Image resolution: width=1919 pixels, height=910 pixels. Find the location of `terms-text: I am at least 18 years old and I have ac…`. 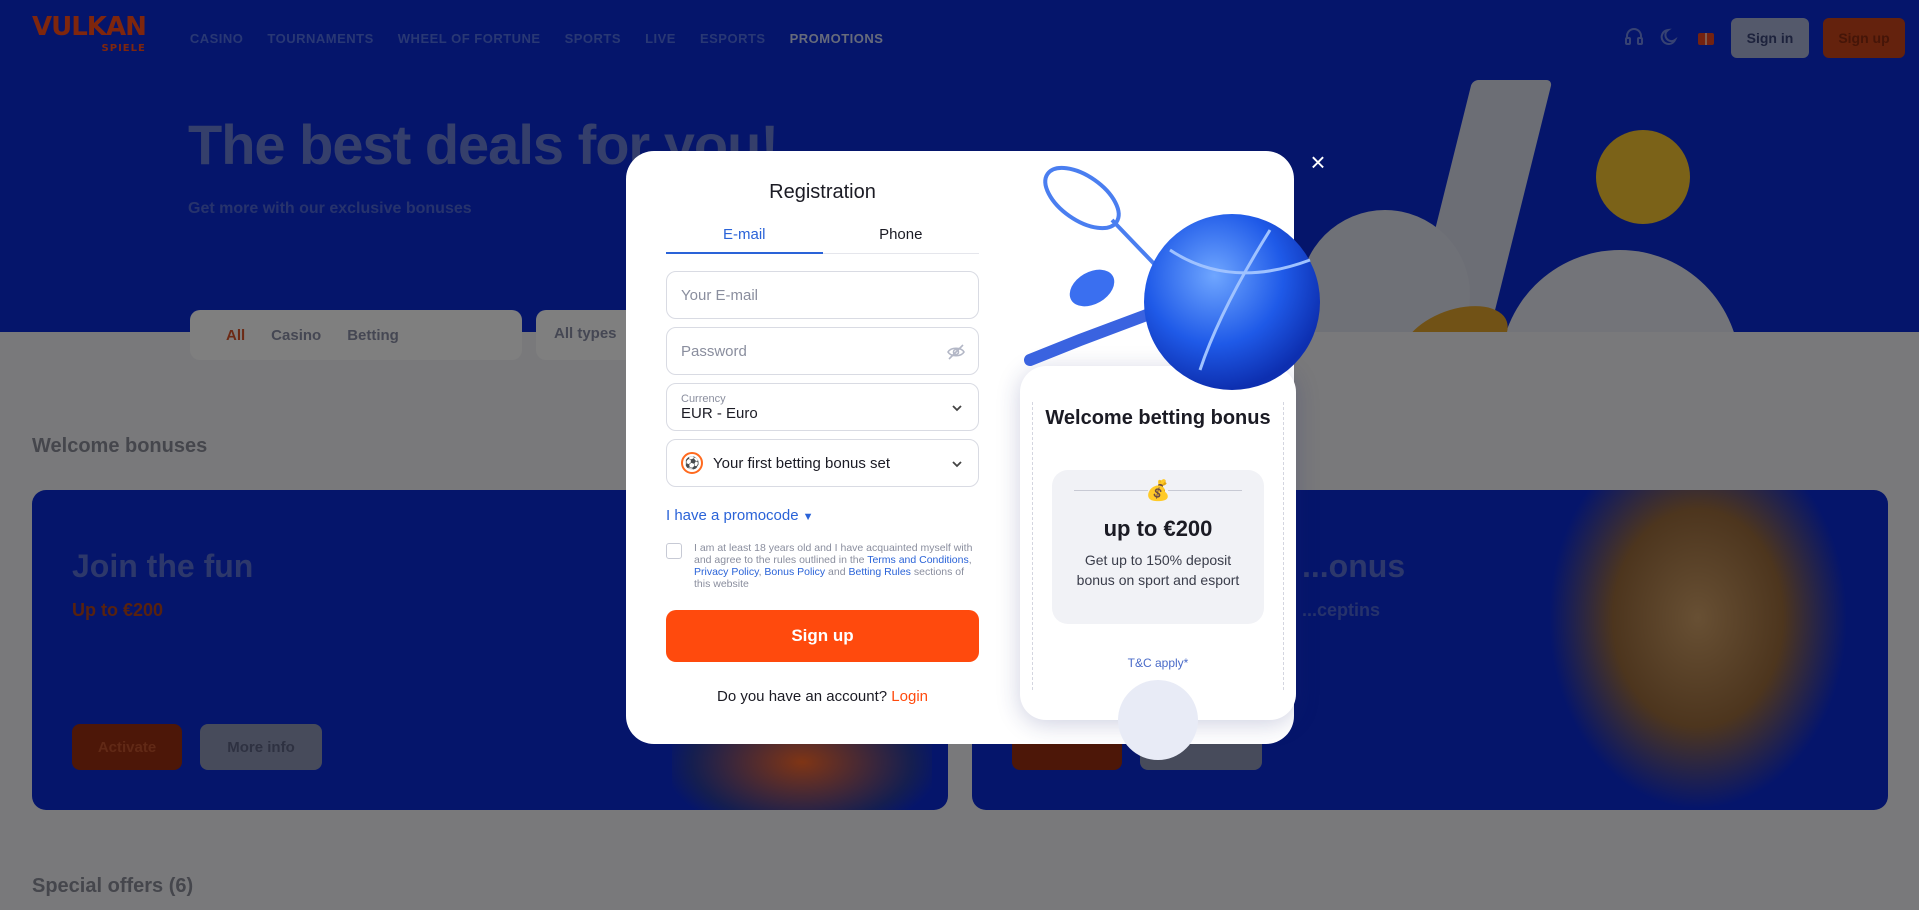

terms-text: I am at least 18 years old and I have ac… is located at coordinates (833, 566).